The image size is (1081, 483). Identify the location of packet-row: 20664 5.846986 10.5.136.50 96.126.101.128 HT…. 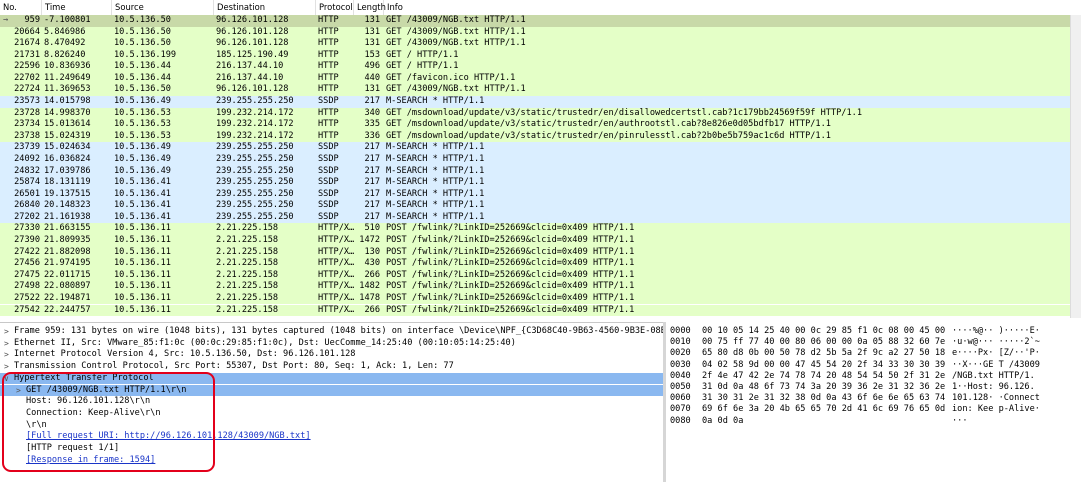
(540, 32).